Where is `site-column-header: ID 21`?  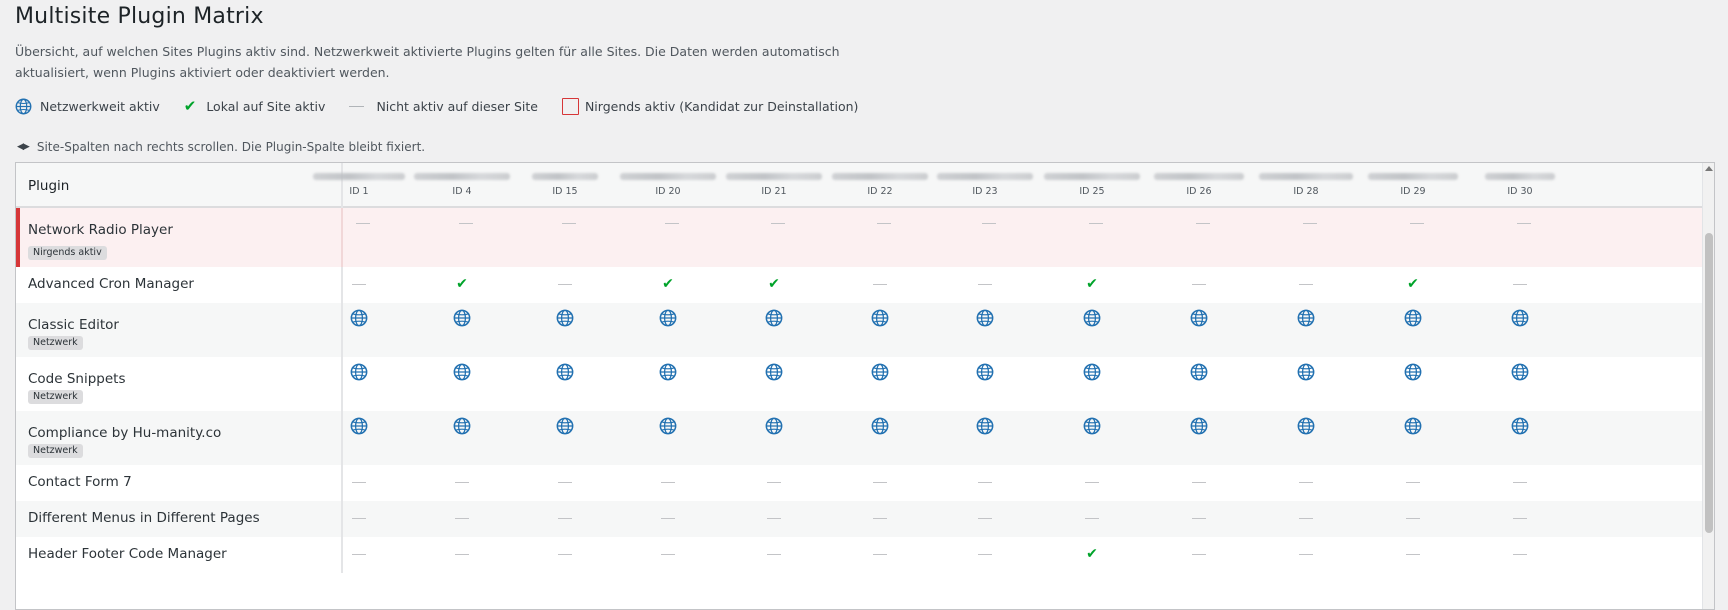
site-column-header: ID 21 is located at coordinates (774, 184).